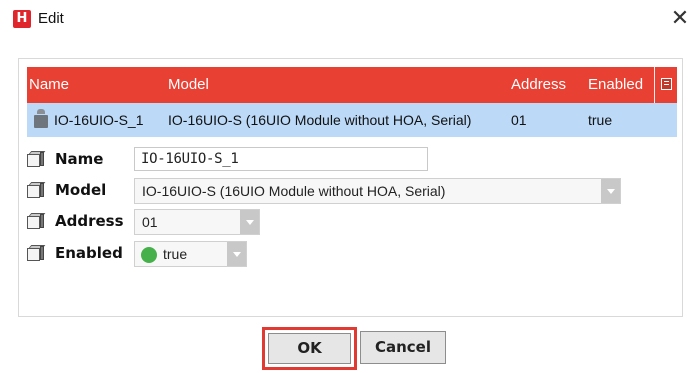  I want to click on ok-button-focus-ring: OK, so click(309, 348).